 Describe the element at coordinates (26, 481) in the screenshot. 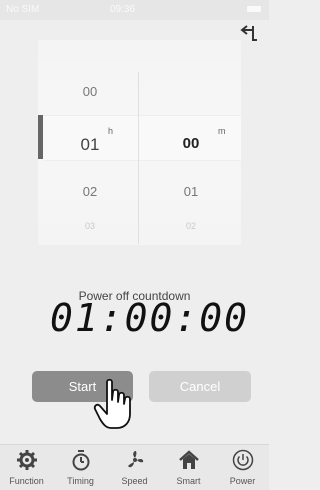

I see `tab-label: Function` at that location.